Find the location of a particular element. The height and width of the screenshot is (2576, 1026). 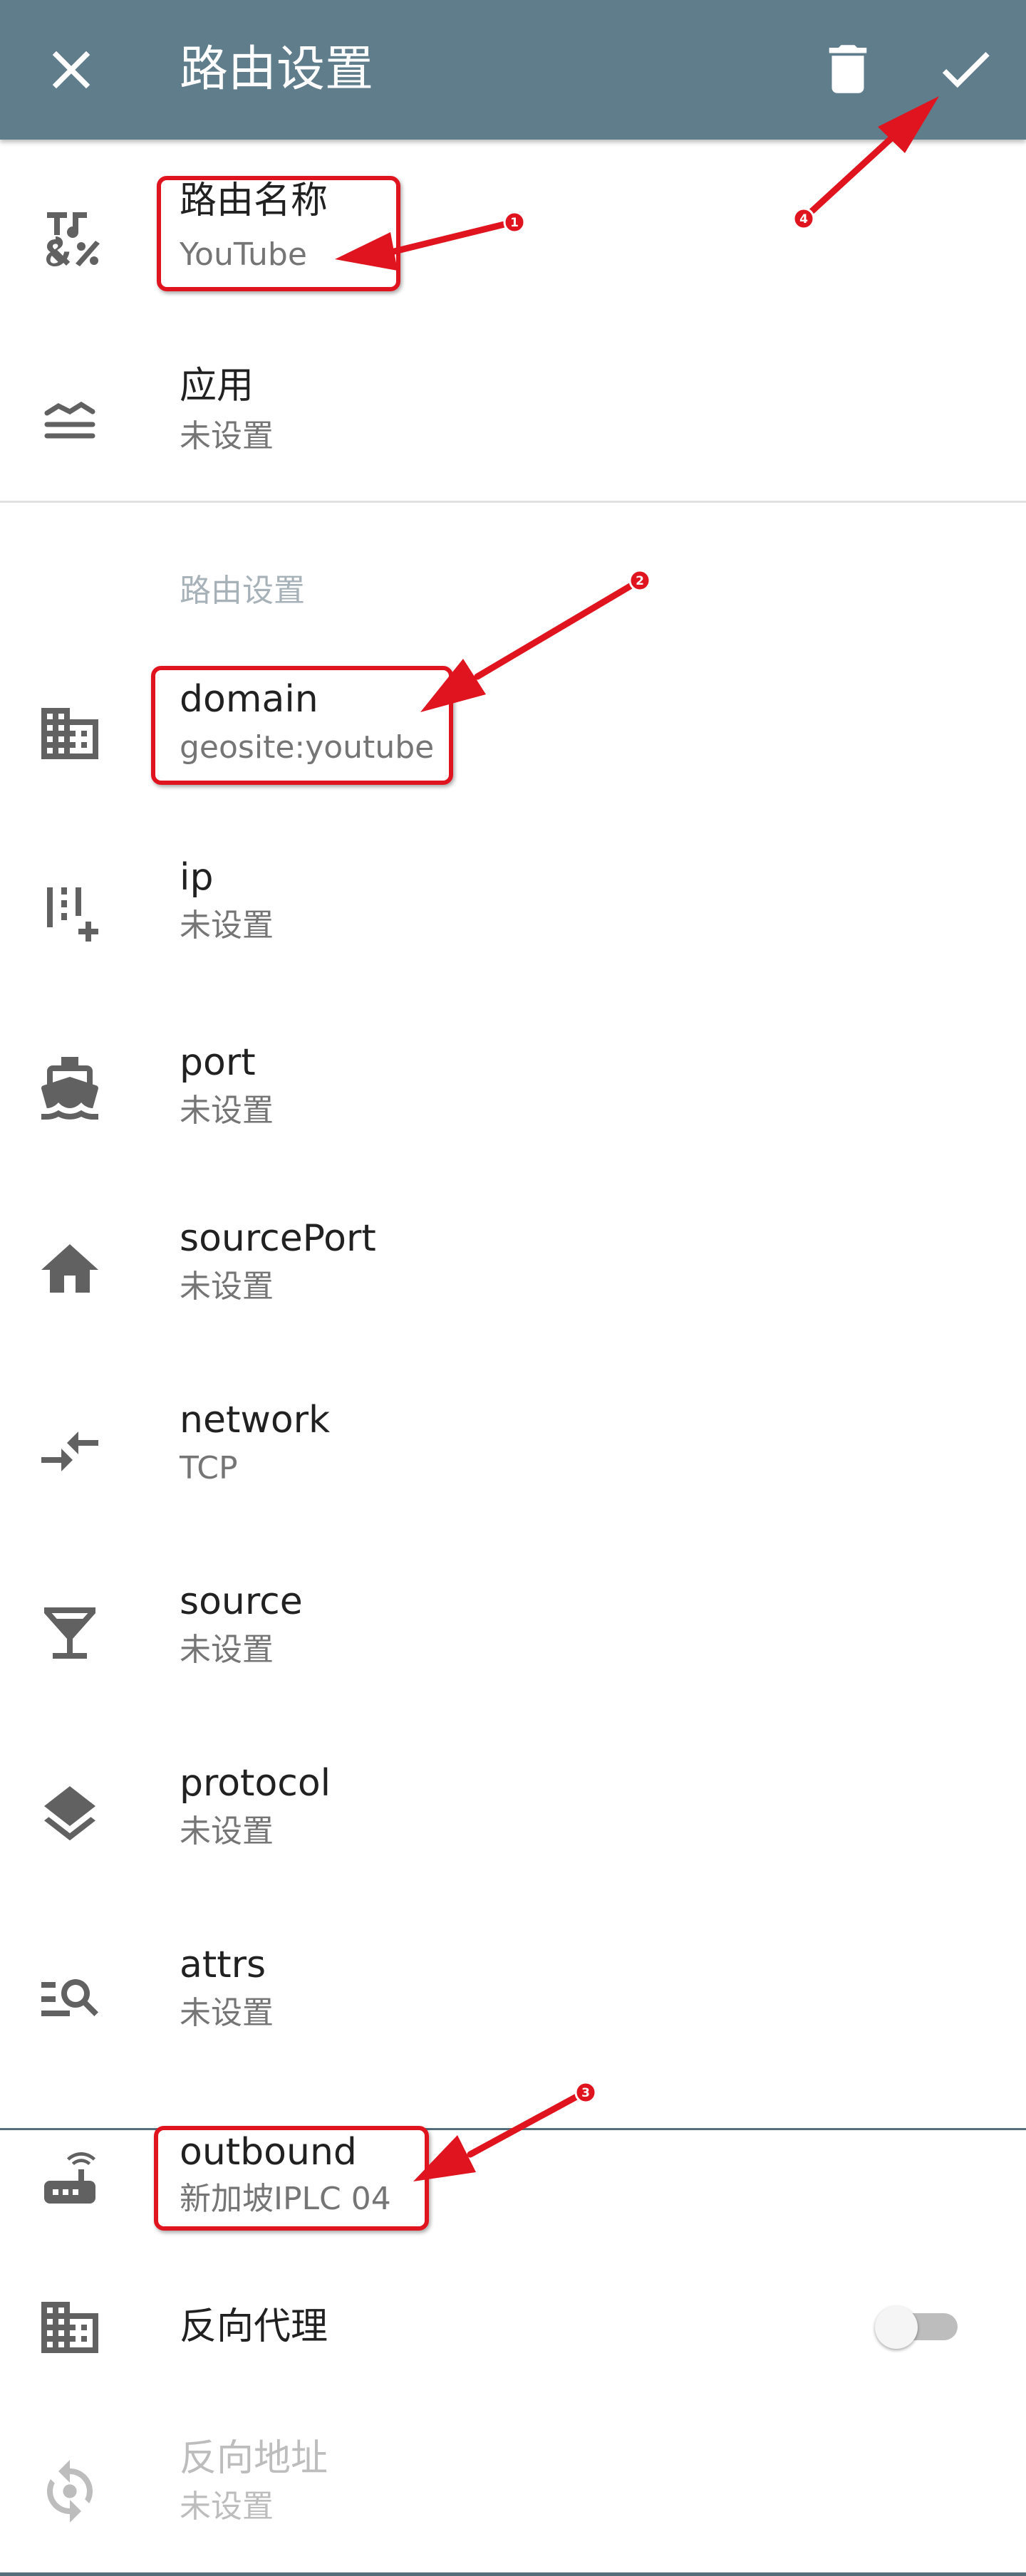

network-label: network is located at coordinates (255, 1420).